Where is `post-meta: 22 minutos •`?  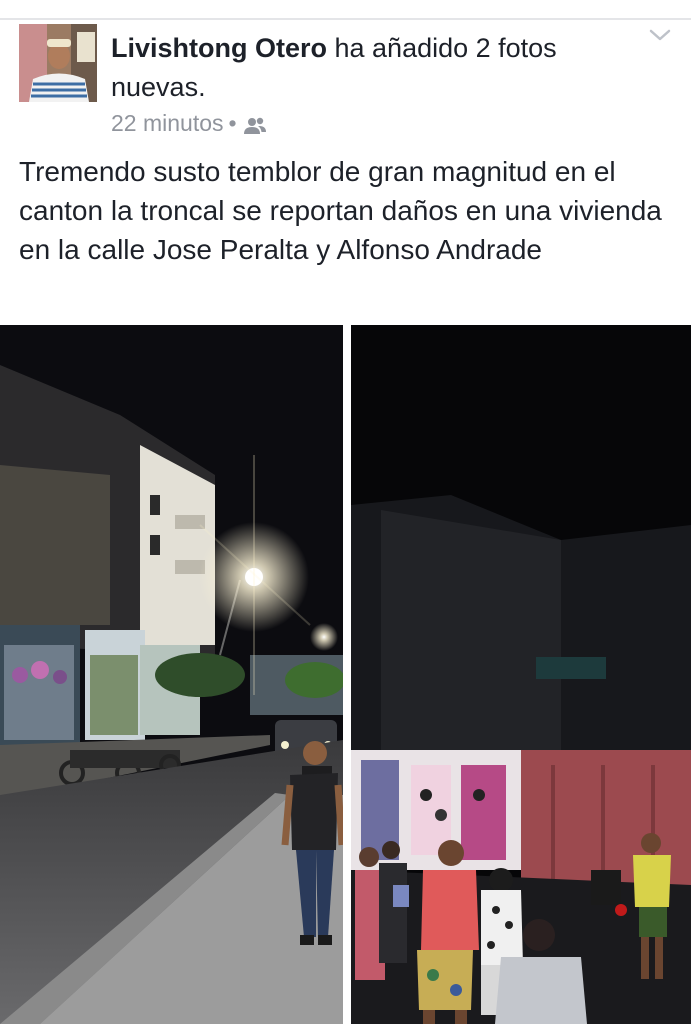
post-meta: 22 minutos • is located at coordinates (189, 123).